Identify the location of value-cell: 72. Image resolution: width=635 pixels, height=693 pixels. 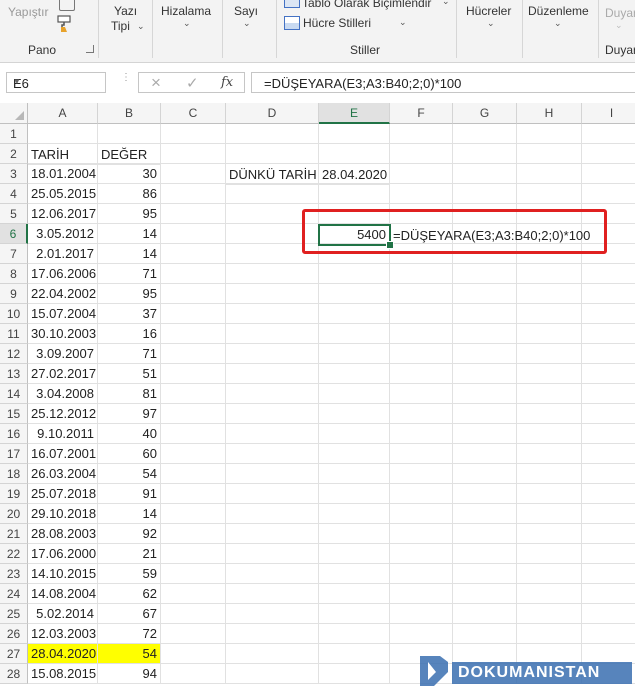
(129, 634).